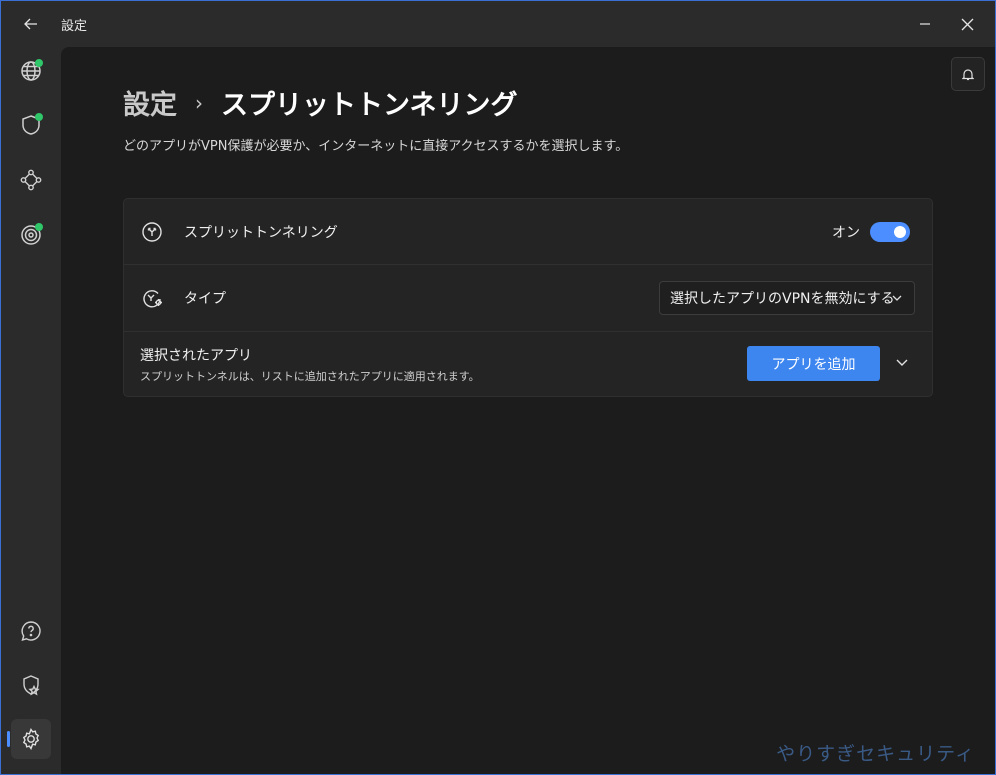 Image resolution: width=996 pixels, height=775 pixels. I want to click on sidebar-item-rewards, so click(31, 685).